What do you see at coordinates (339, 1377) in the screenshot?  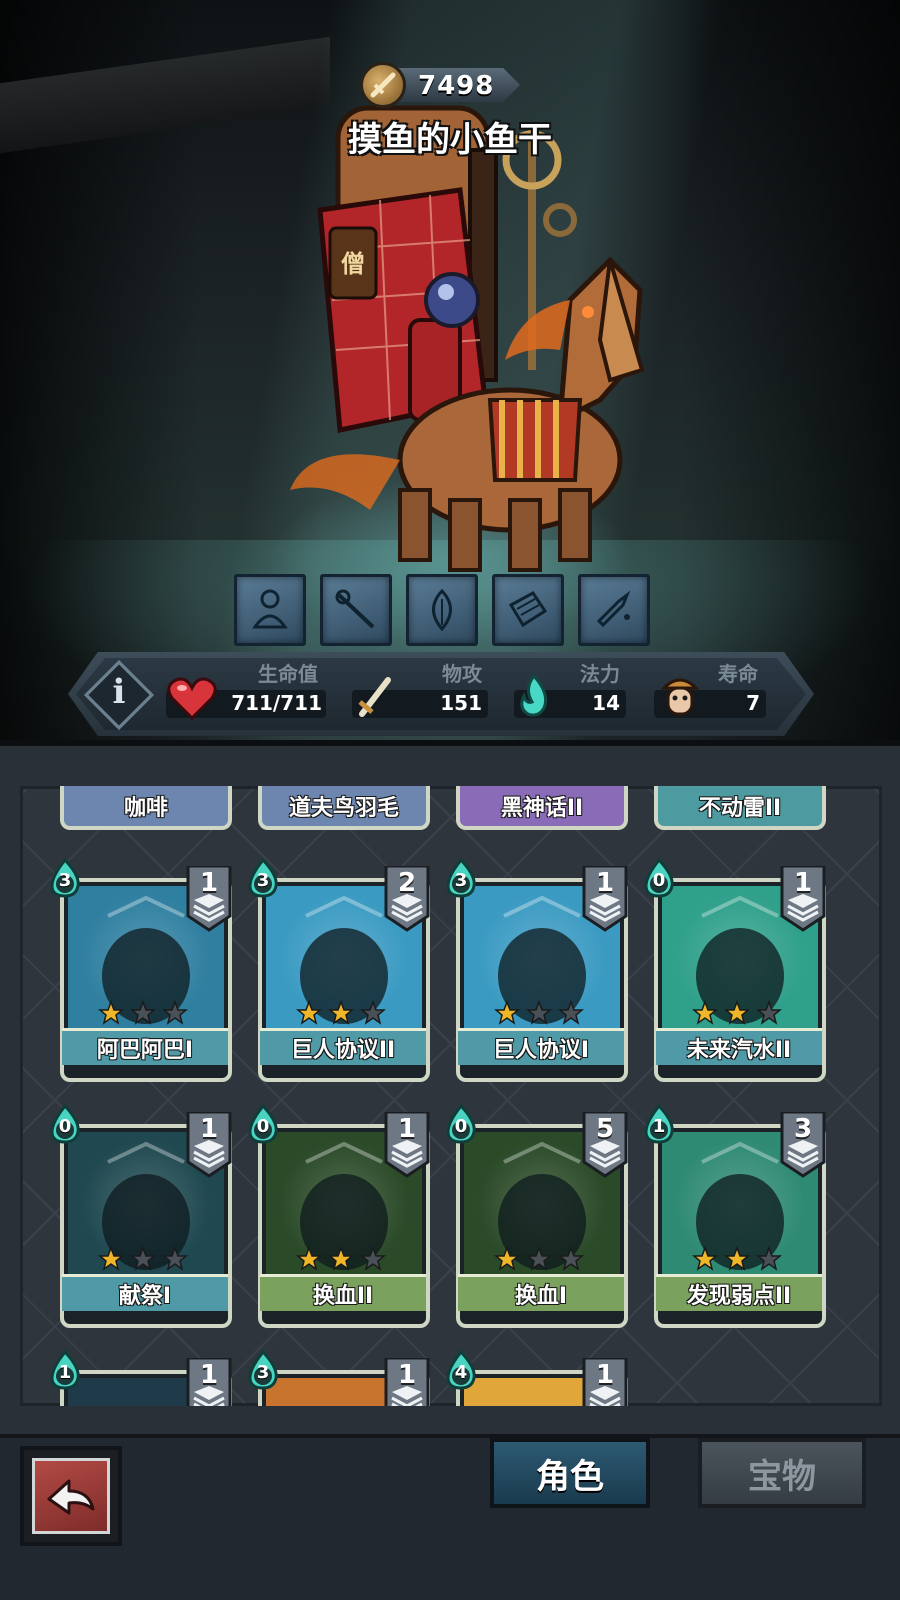 I see `skill-card-partial: 31` at bounding box center [339, 1377].